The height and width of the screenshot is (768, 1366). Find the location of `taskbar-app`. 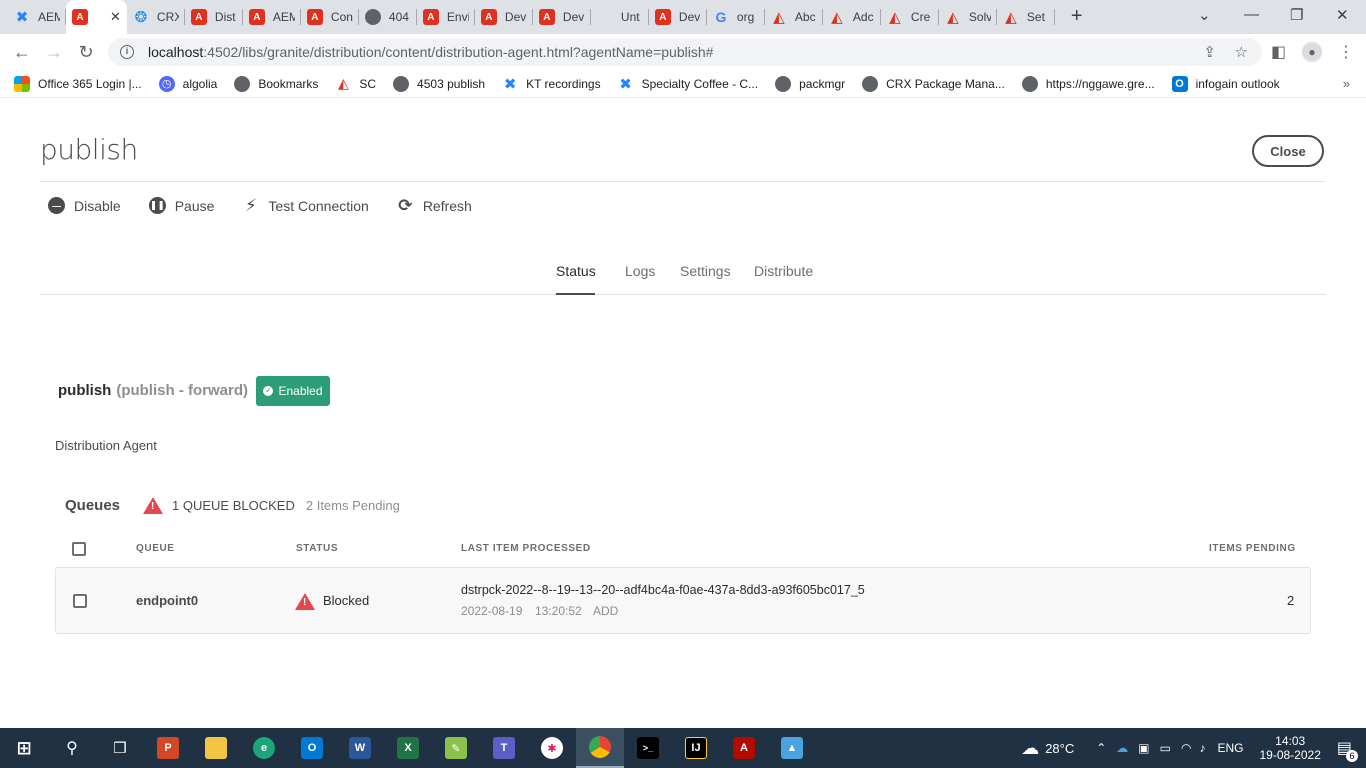

taskbar-app is located at coordinates (216, 748).